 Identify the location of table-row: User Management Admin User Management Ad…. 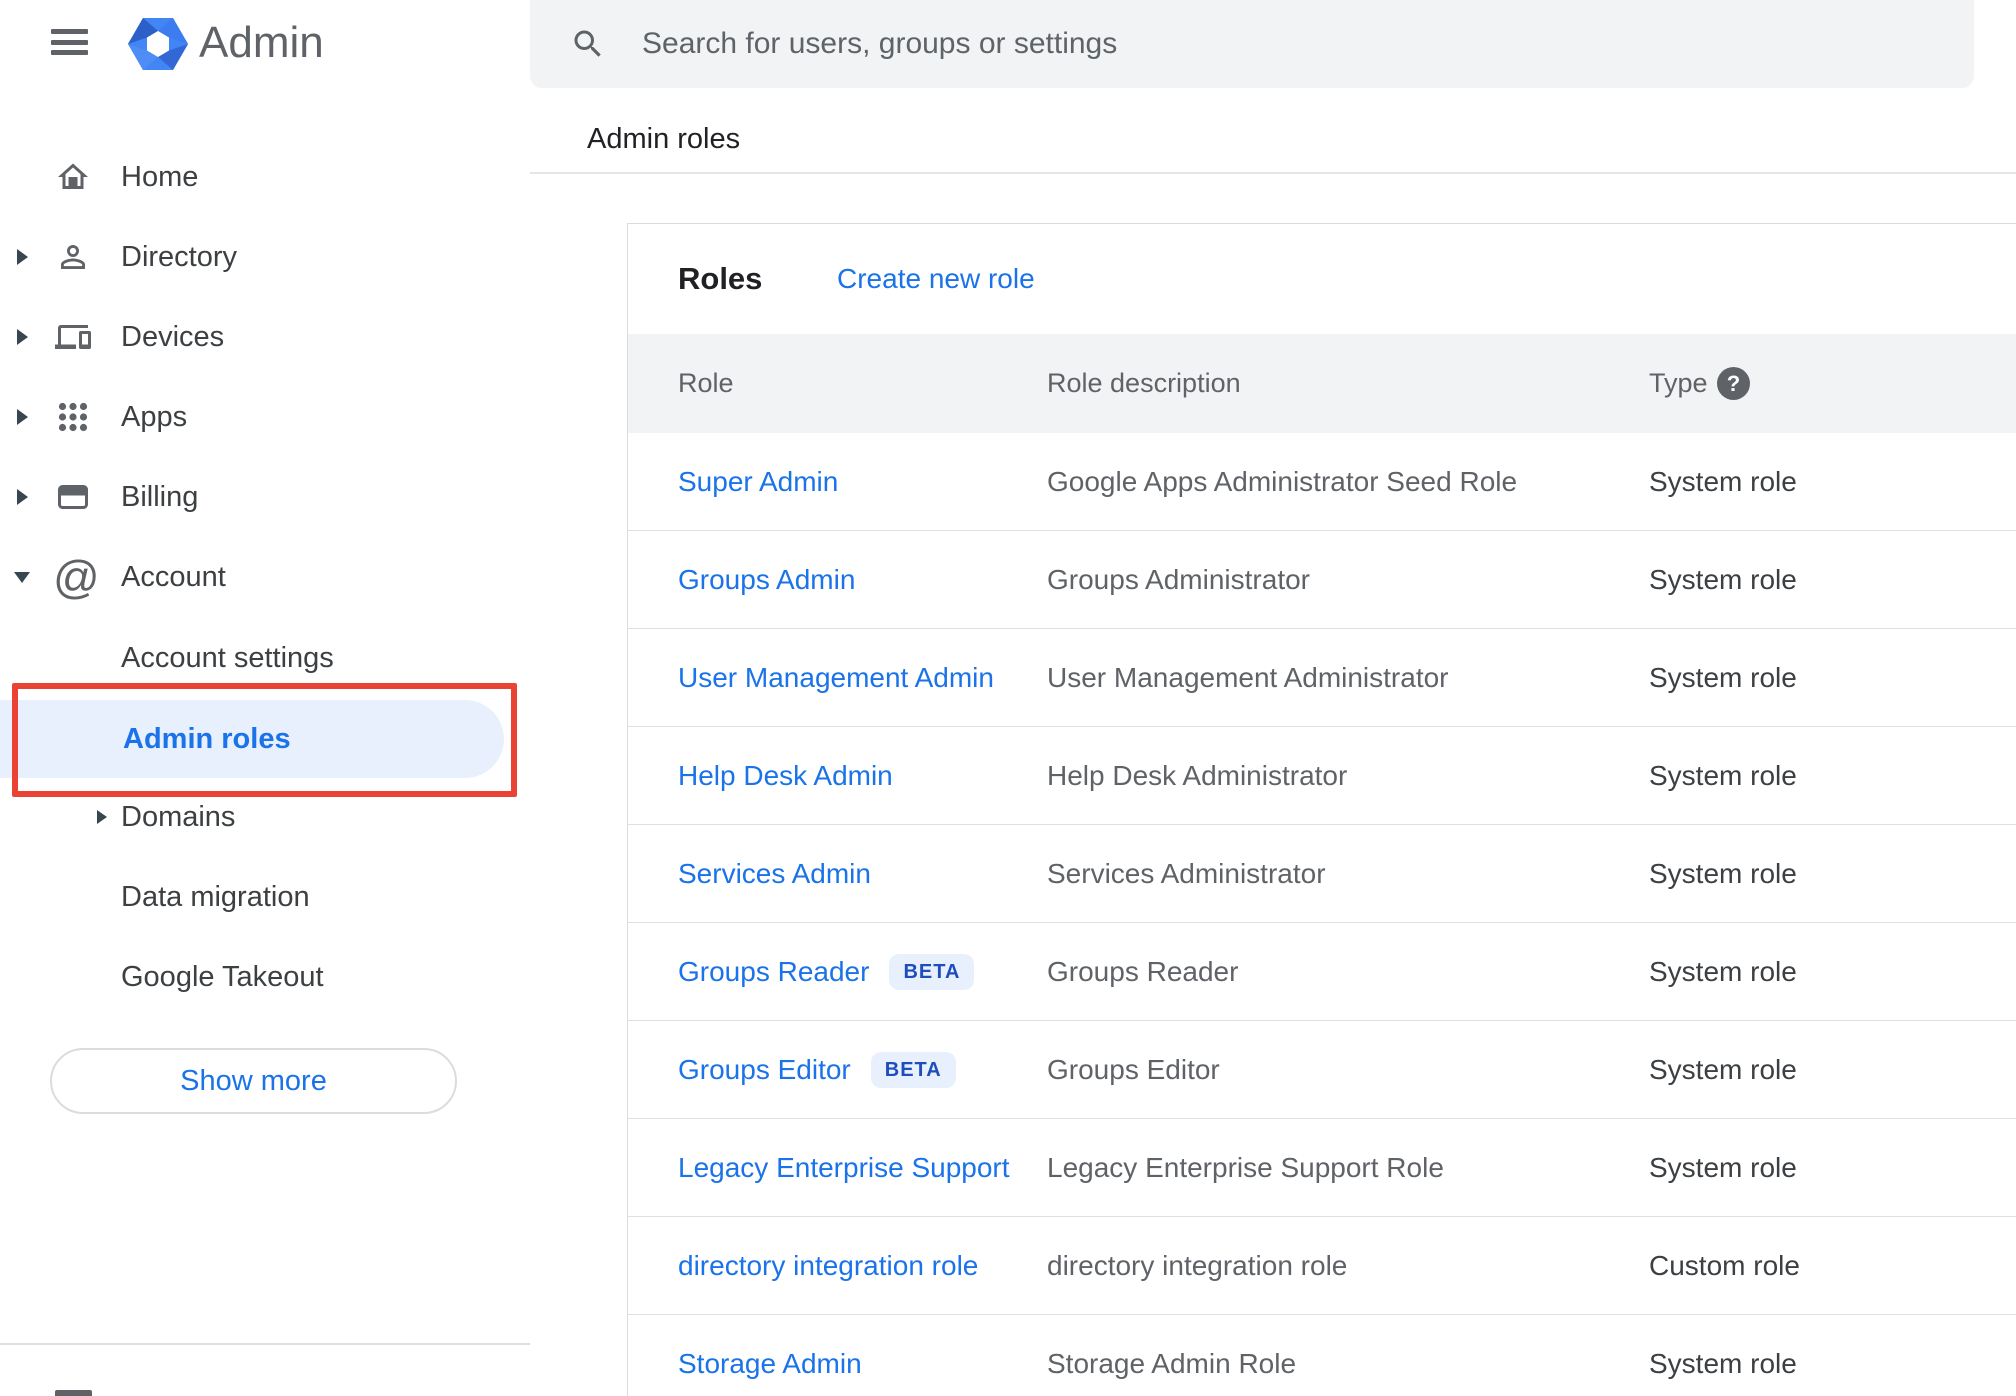
(1322, 678).